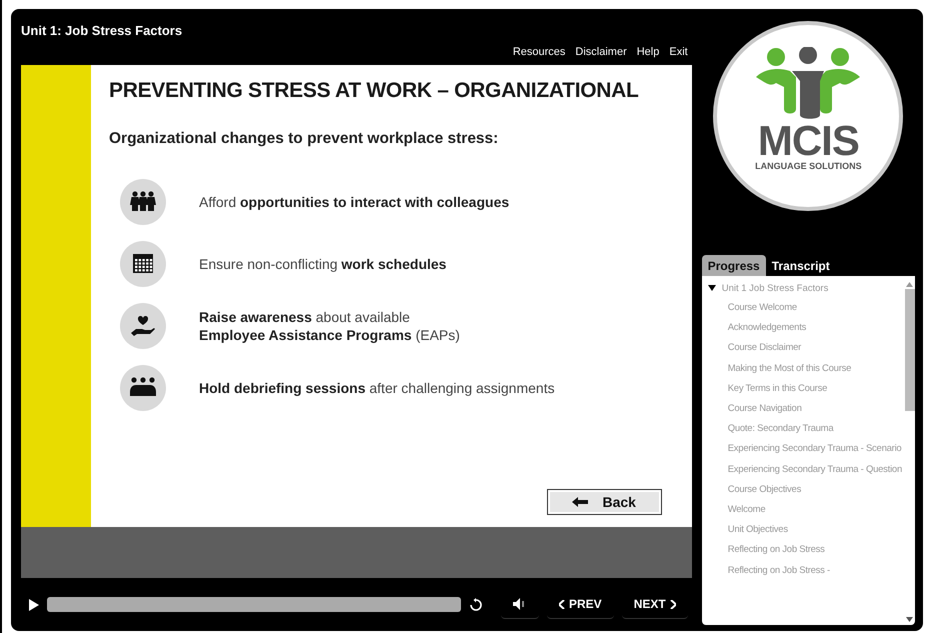  I want to click on tree-node-label: Unit 1 Job Stress Factors, so click(775, 288).